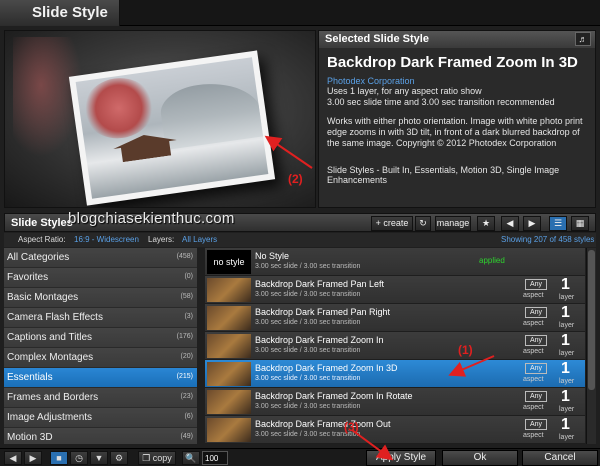 This screenshot has width=600, height=466. I want to click on create-button: + create, so click(392, 223).